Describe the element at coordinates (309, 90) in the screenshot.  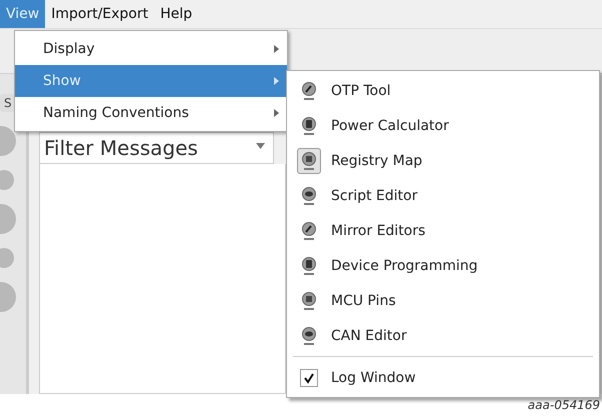
I see `gauge-icon` at that location.